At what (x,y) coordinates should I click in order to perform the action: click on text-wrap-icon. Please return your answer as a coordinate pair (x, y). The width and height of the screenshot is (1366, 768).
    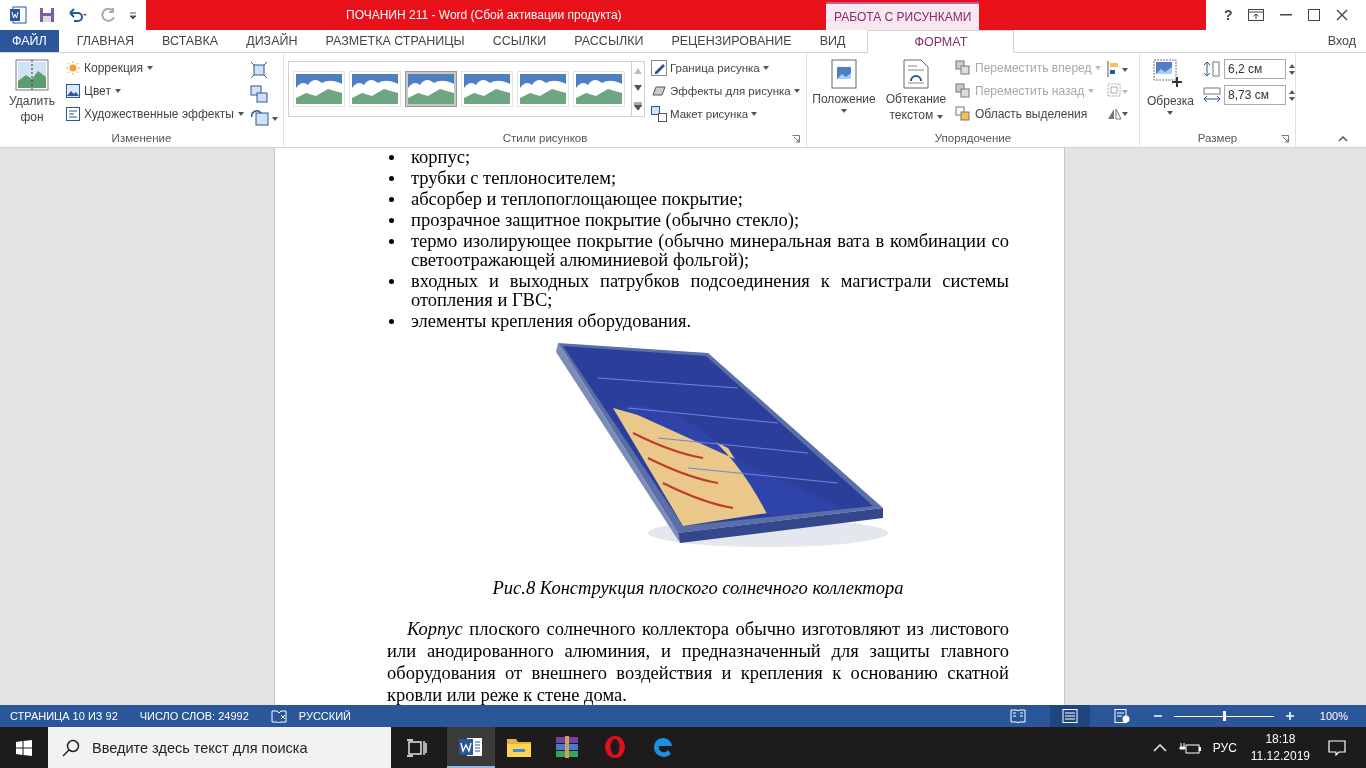
    Looking at the image, I should click on (916, 74).